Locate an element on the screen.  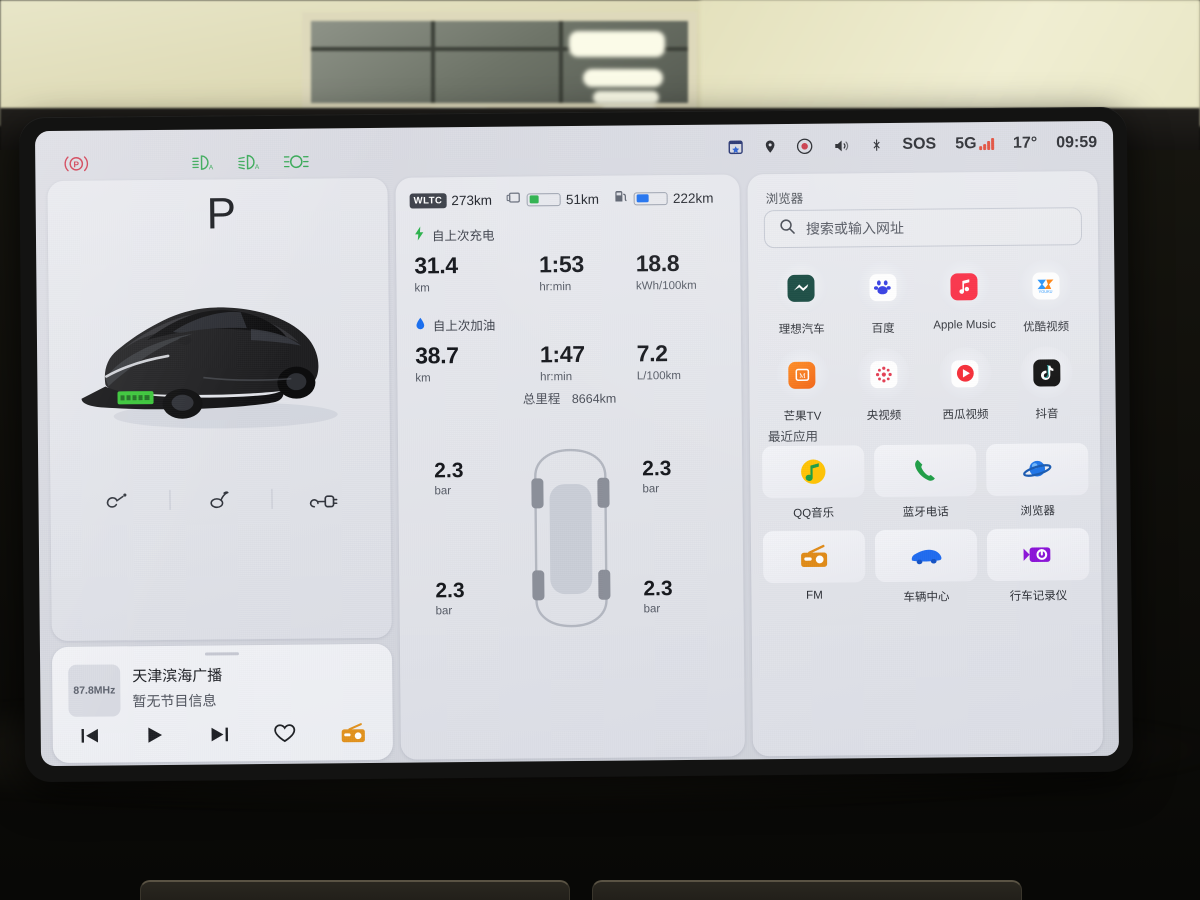
douyin-icon is located at coordinates (1046, 372).